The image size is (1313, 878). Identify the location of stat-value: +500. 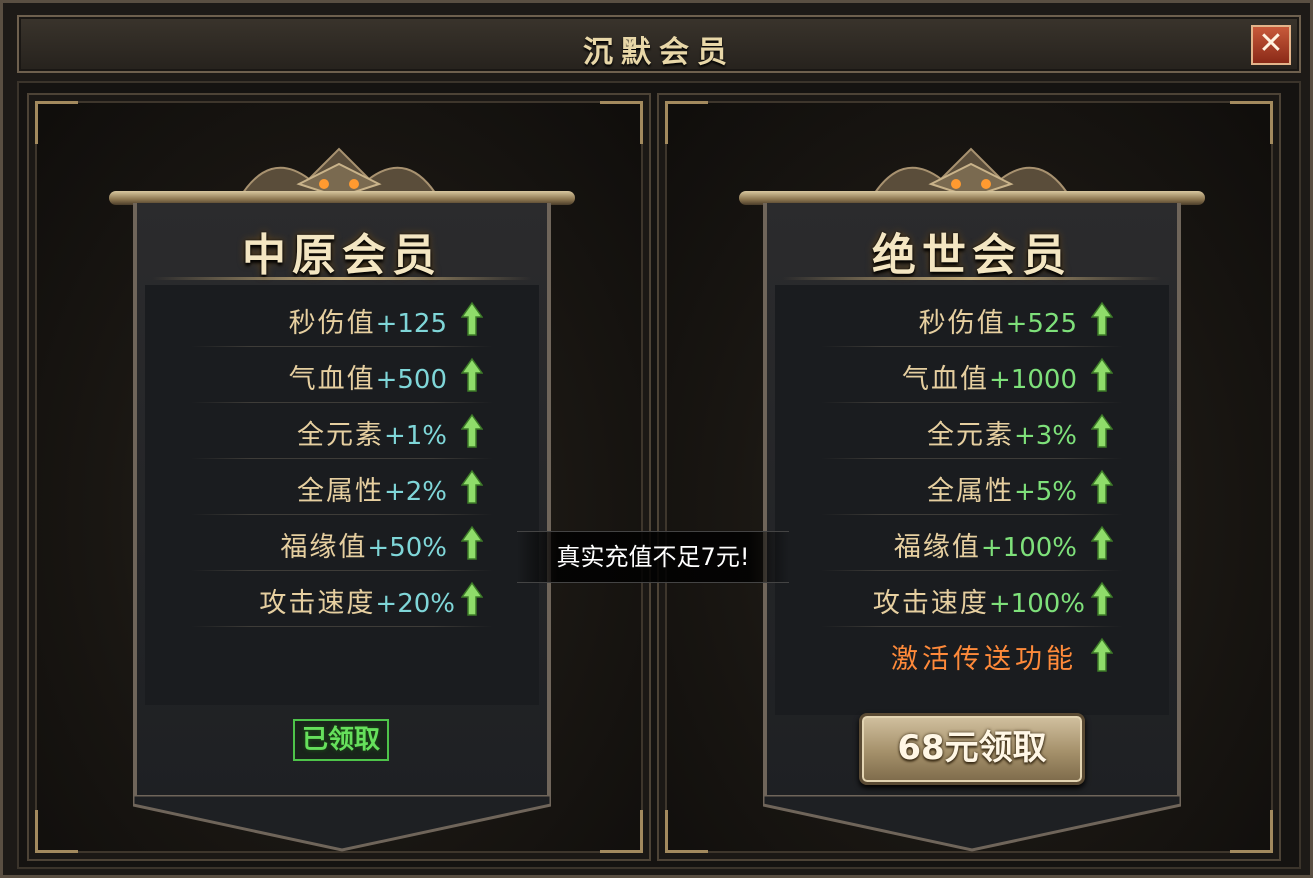
(411, 380).